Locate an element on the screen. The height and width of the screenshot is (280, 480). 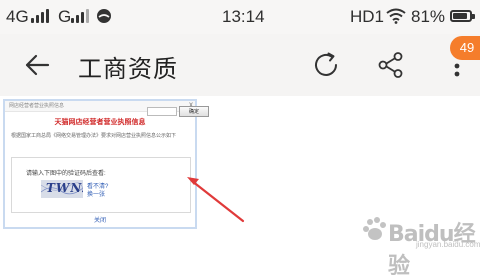
baidu-jingyan-watermark: Baidu经验 jingyan.baidu.com is located at coordinates (420, 242).